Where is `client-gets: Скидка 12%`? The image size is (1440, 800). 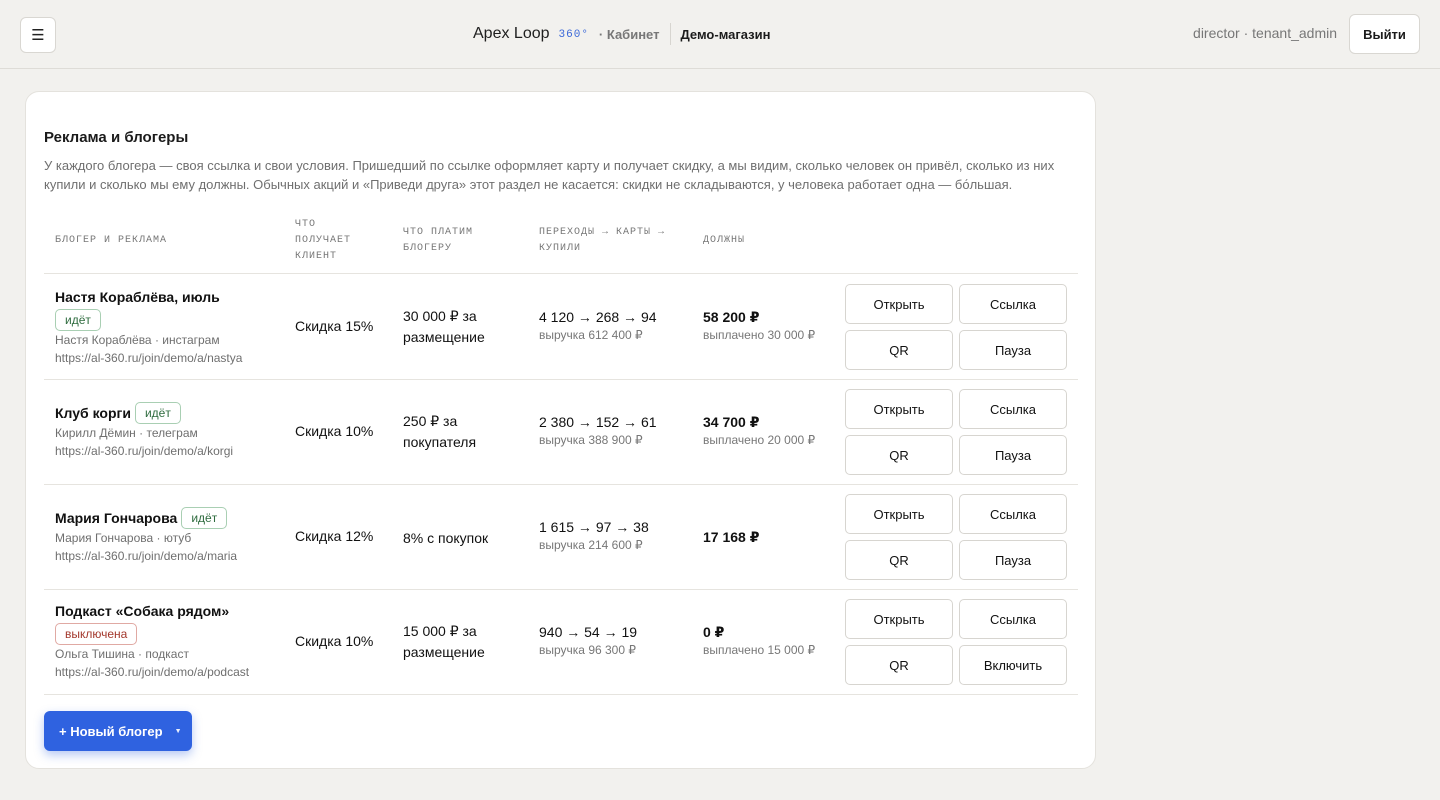 client-gets: Скидка 12% is located at coordinates (334, 536).